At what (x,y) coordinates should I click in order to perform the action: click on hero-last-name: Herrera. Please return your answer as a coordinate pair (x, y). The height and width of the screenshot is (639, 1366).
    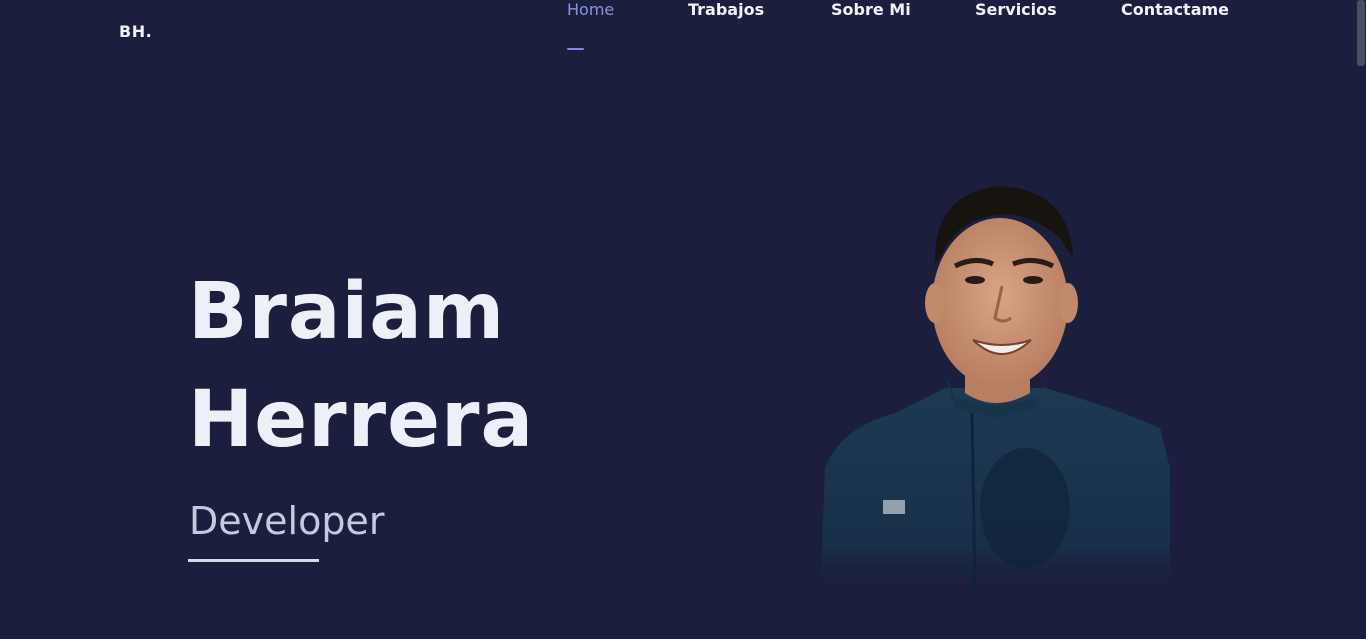
    Looking at the image, I should click on (361, 420).